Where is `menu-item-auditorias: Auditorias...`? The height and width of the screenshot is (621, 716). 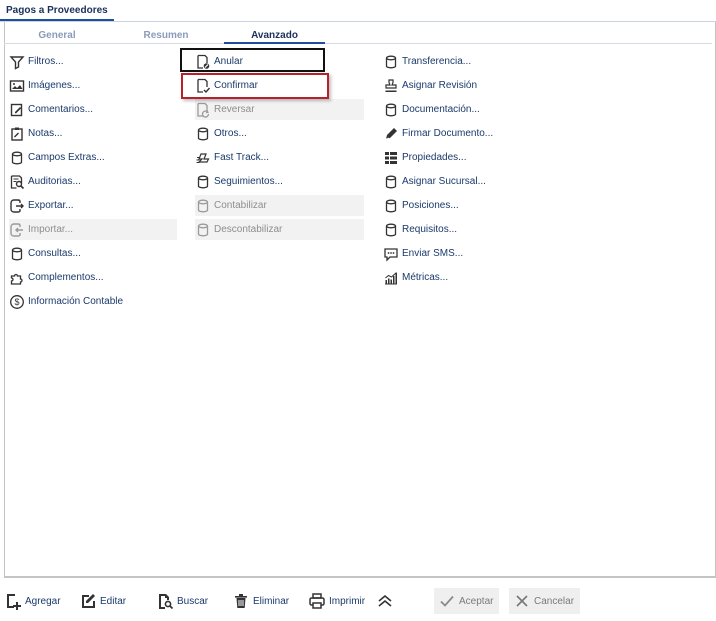
menu-item-auditorias: Auditorias... is located at coordinates (93, 181).